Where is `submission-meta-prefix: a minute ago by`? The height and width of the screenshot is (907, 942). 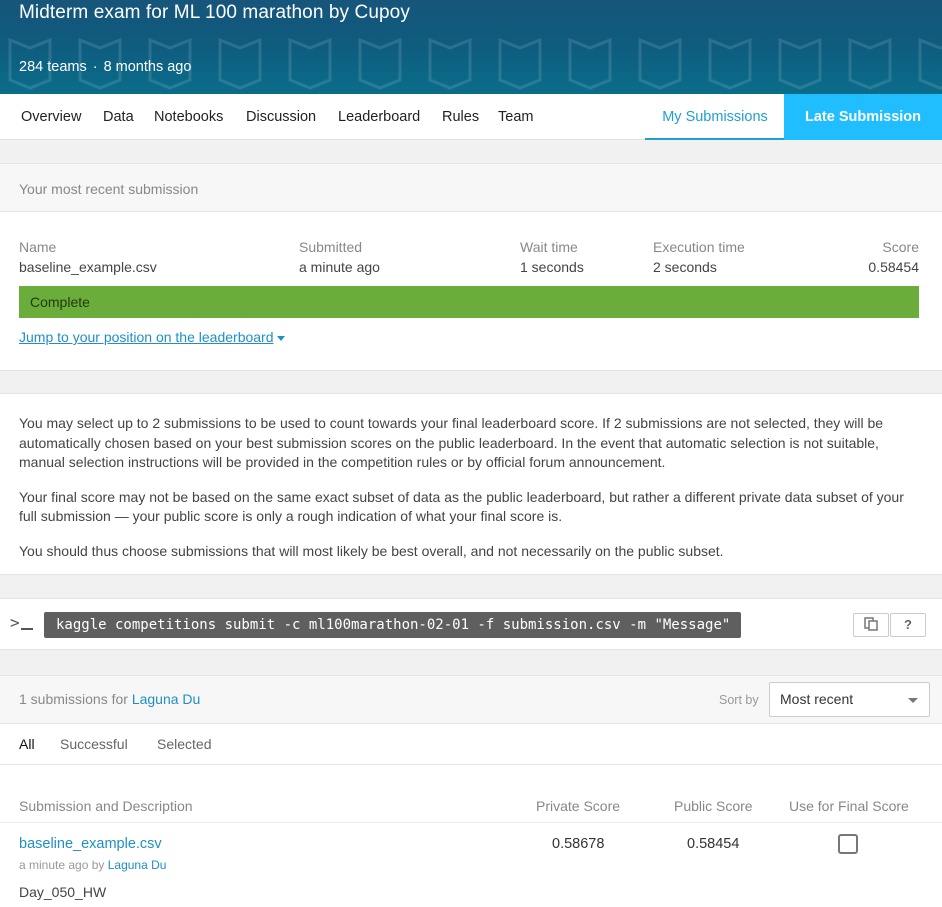
submission-meta-prefix: a minute ago by is located at coordinates (62, 865).